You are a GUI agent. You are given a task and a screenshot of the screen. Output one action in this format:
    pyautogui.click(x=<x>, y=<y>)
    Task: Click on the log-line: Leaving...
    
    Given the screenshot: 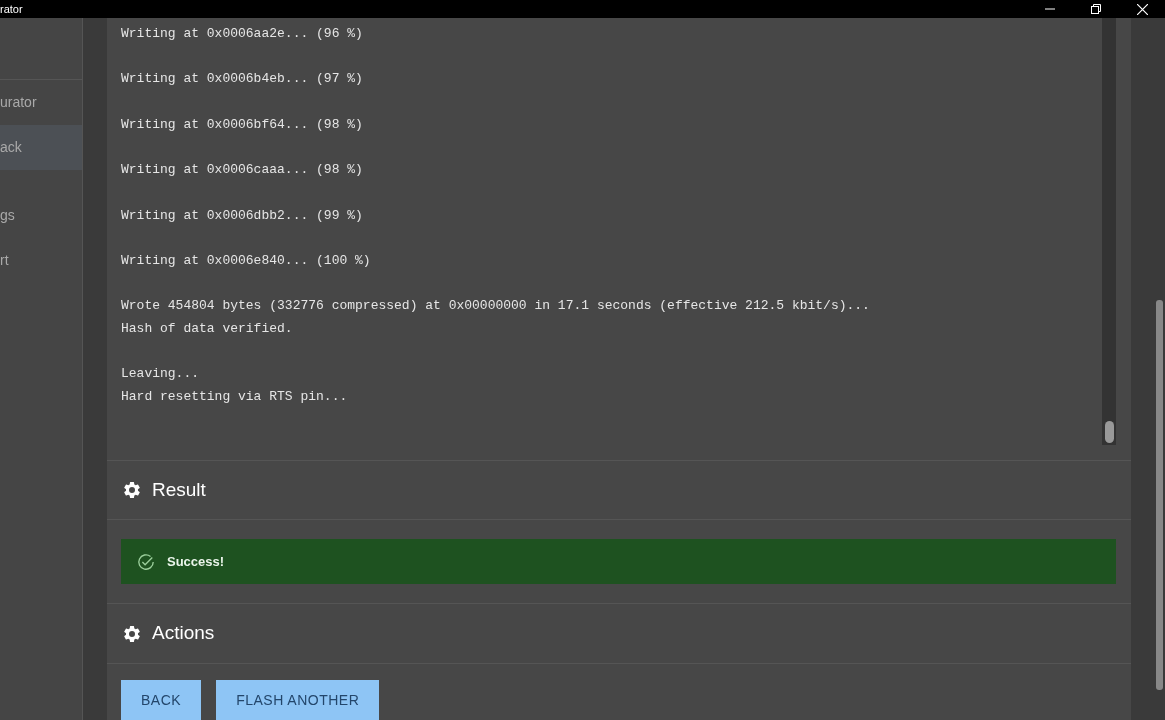 What is the action you would take?
    pyautogui.click(x=160, y=374)
    